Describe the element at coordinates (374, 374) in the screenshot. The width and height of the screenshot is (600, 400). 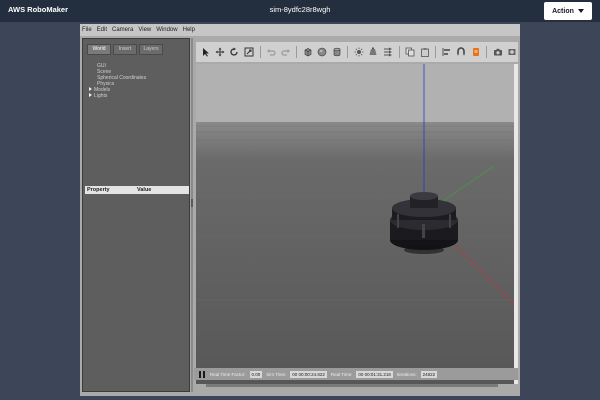
I see `real-time-value: 00 00:01:31.216` at that location.